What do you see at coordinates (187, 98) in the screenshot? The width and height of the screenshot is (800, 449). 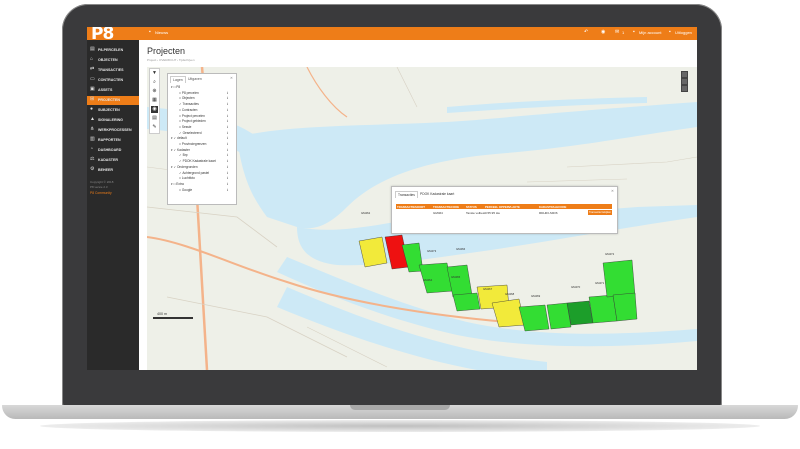 I see `legend-row: □ Objecten` at bounding box center [187, 98].